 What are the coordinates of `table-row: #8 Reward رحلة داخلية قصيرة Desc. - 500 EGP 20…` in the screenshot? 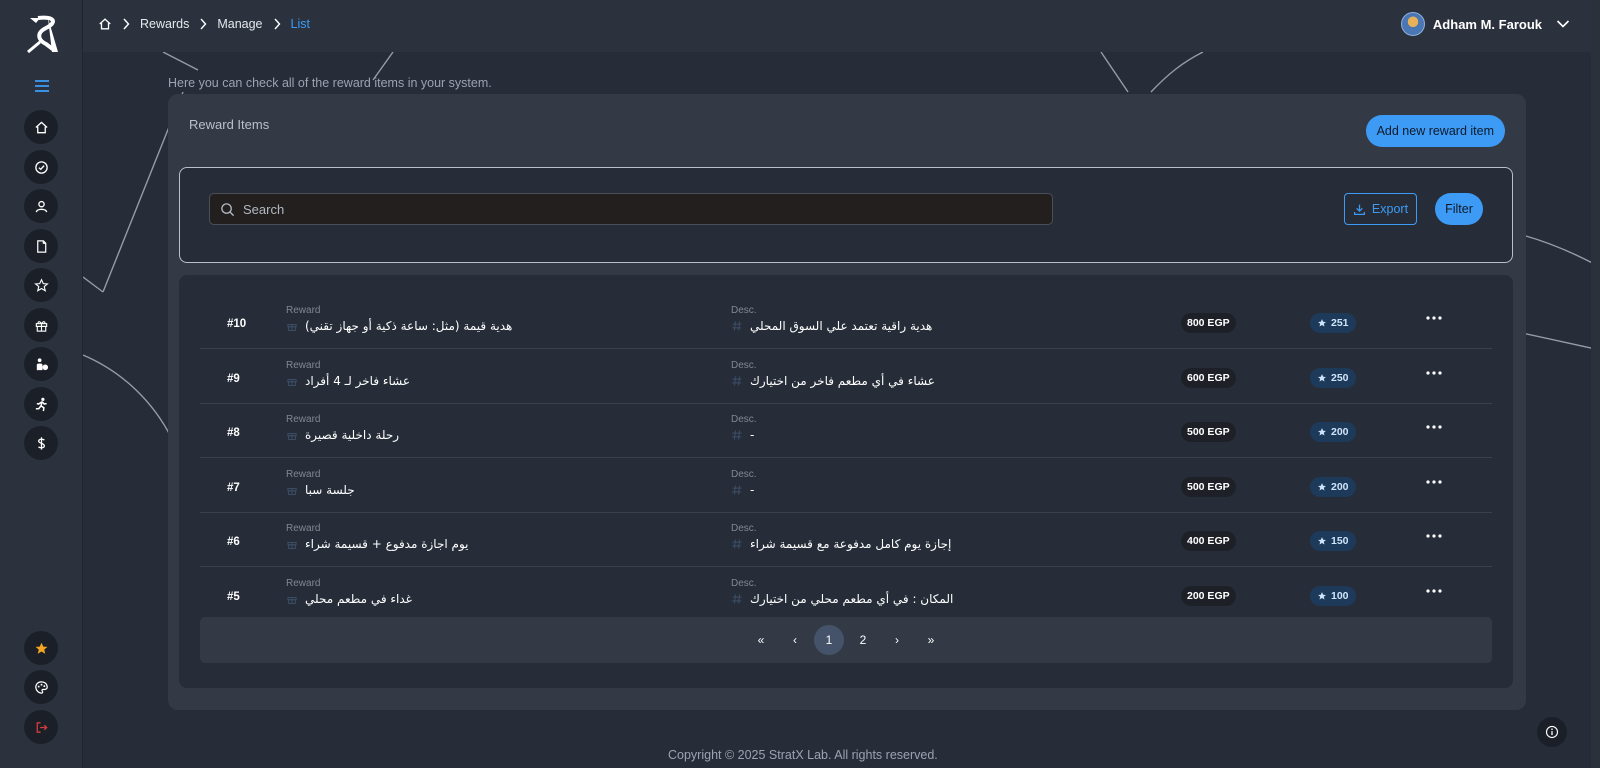 It's located at (846, 431).